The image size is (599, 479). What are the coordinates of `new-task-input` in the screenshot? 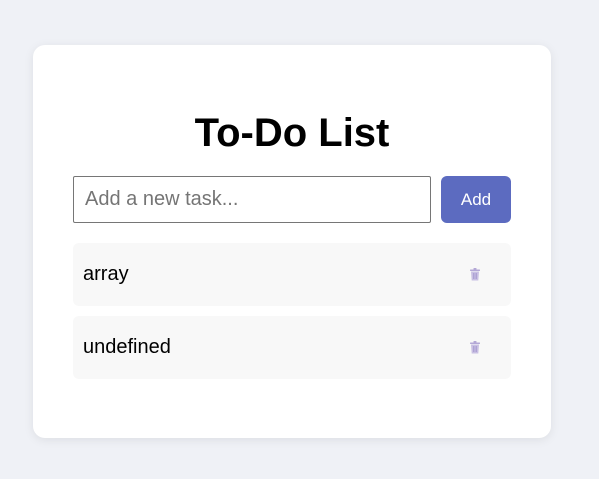 It's located at (252, 199).